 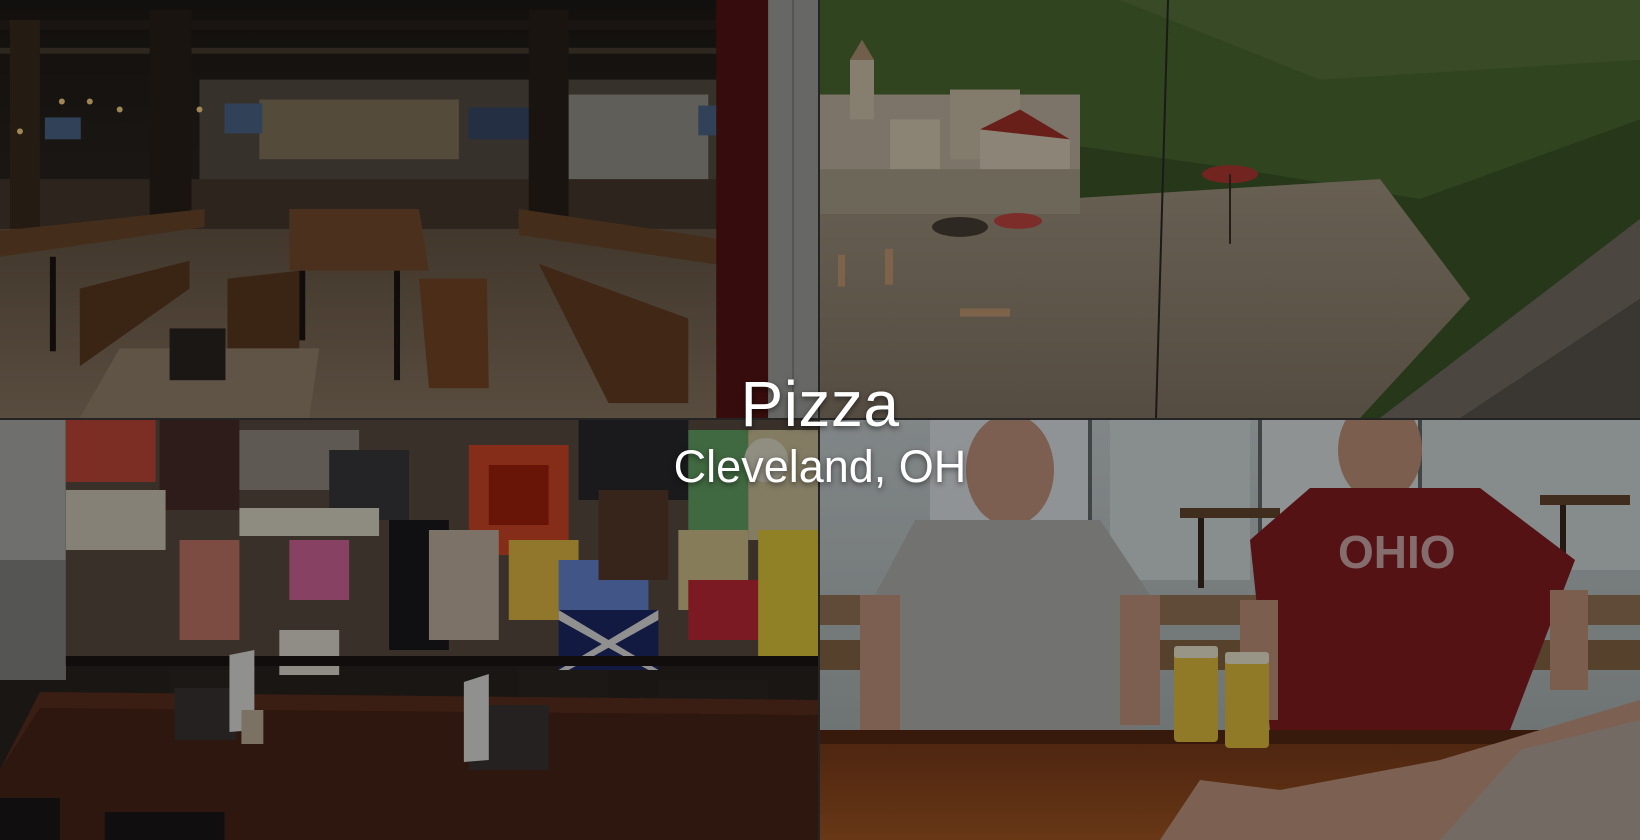 What do you see at coordinates (820, 404) in the screenshot?
I see `hero-title: Pizza` at bounding box center [820, 404].